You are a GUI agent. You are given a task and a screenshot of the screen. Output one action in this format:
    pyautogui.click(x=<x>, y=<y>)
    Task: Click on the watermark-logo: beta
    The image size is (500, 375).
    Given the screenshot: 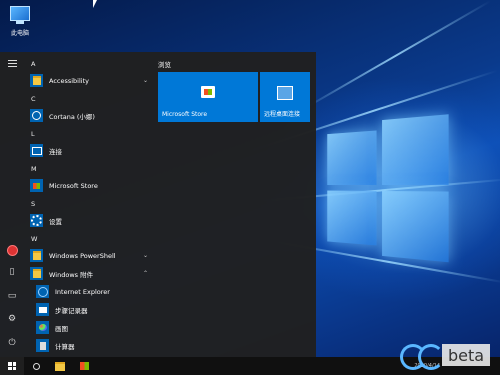 What is the action you would take?
    pyautogui.click(x=445, y=356)
    